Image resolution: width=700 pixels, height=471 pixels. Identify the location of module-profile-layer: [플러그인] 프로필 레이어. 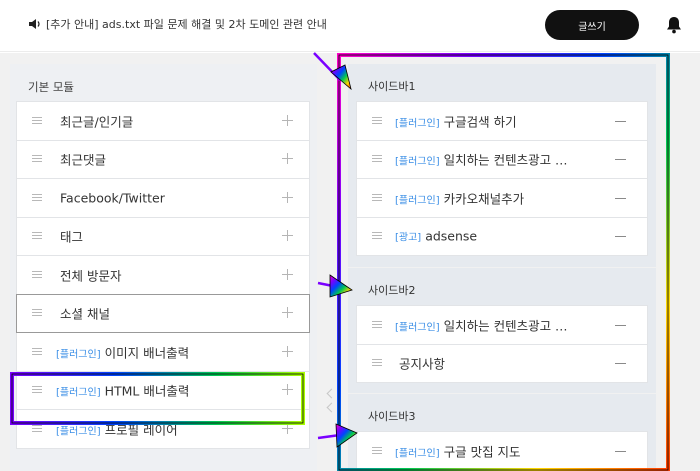
(163, 429).